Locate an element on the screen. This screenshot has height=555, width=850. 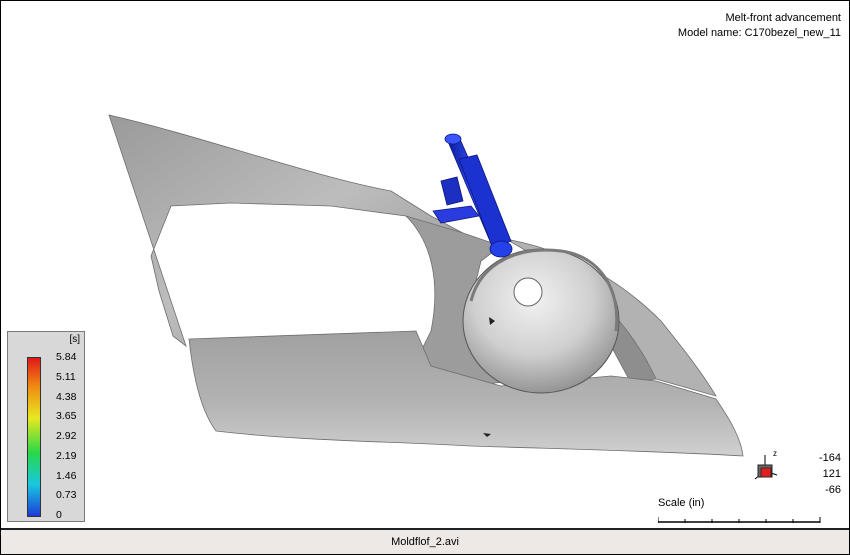
coord-y: 121 is located at coordinates (831, 474).